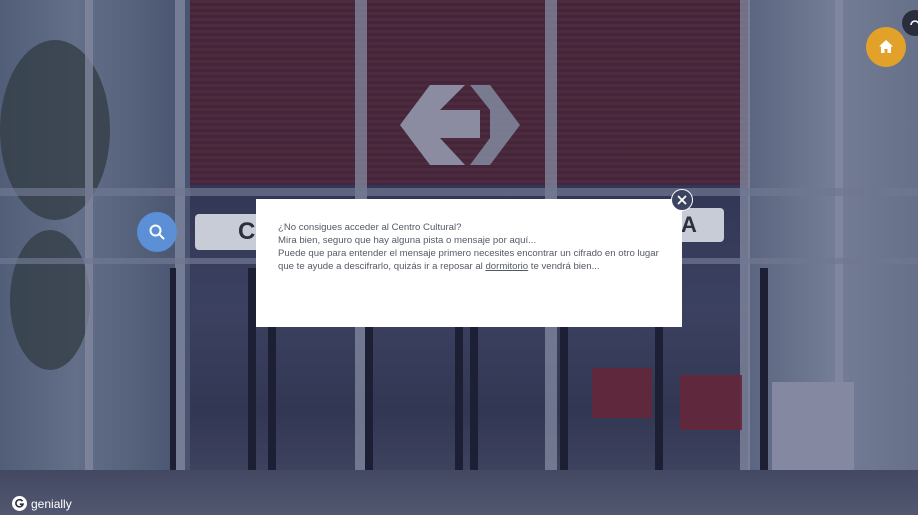 Image resolution: width=918 pixels, height=515 pixels. What do you see at coordinates (247, 231) in the screenshot?
I see `sign-left-letter: C` at bounding box center [247, 231].